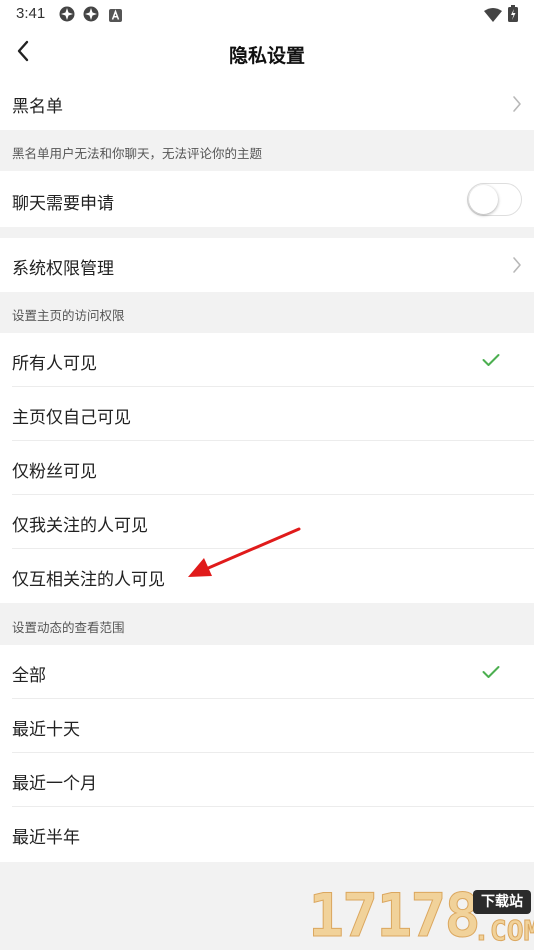 The height and width of the screenshot is (950, 534). I want to click on system-permissions-row: 系统权限管理, so click(267, 265).